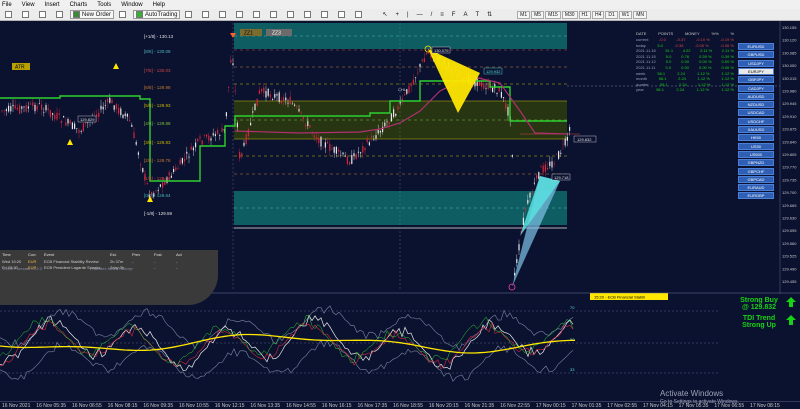  What do you see at coordinates (291, 14) in the screenshot?
I see `autoscroll-button` at bounding box center [291, 14].